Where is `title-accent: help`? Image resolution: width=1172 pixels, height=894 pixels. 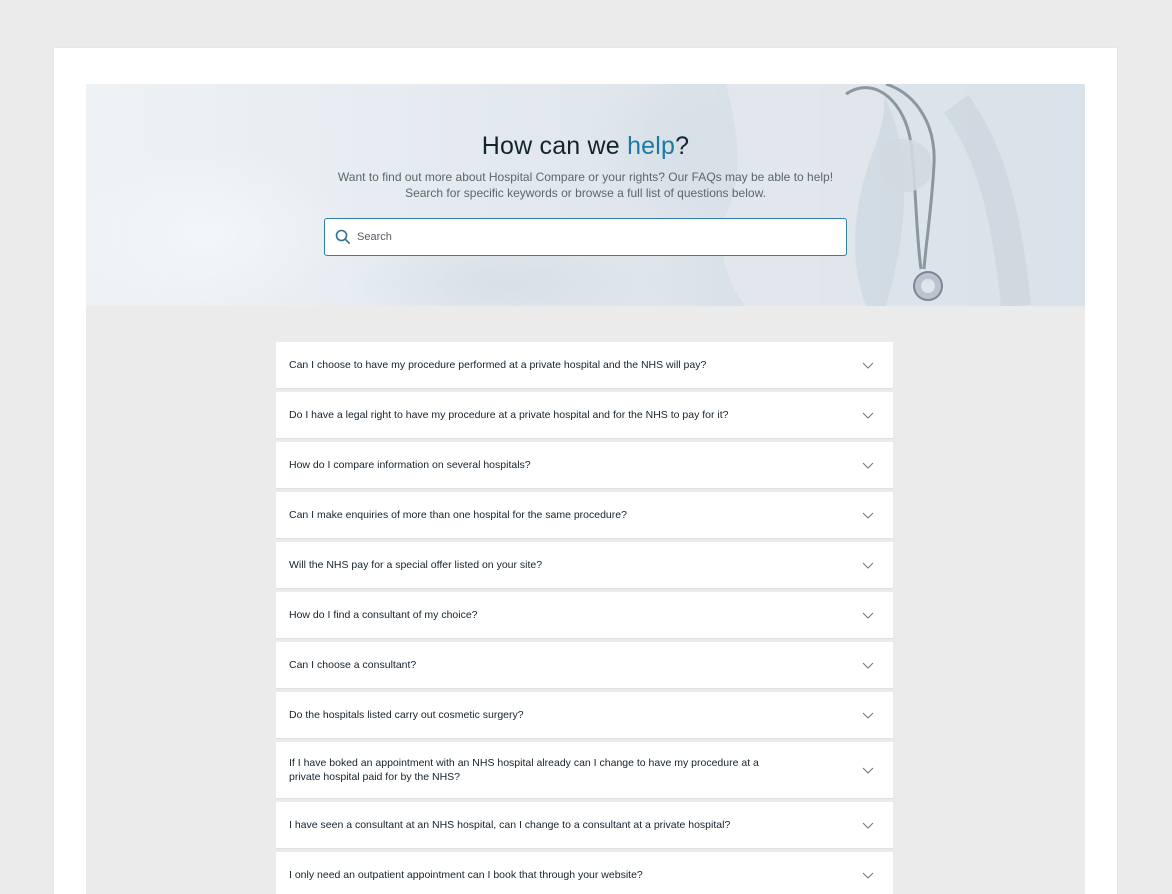 title-accent: help is located at coordinates (651, 146).